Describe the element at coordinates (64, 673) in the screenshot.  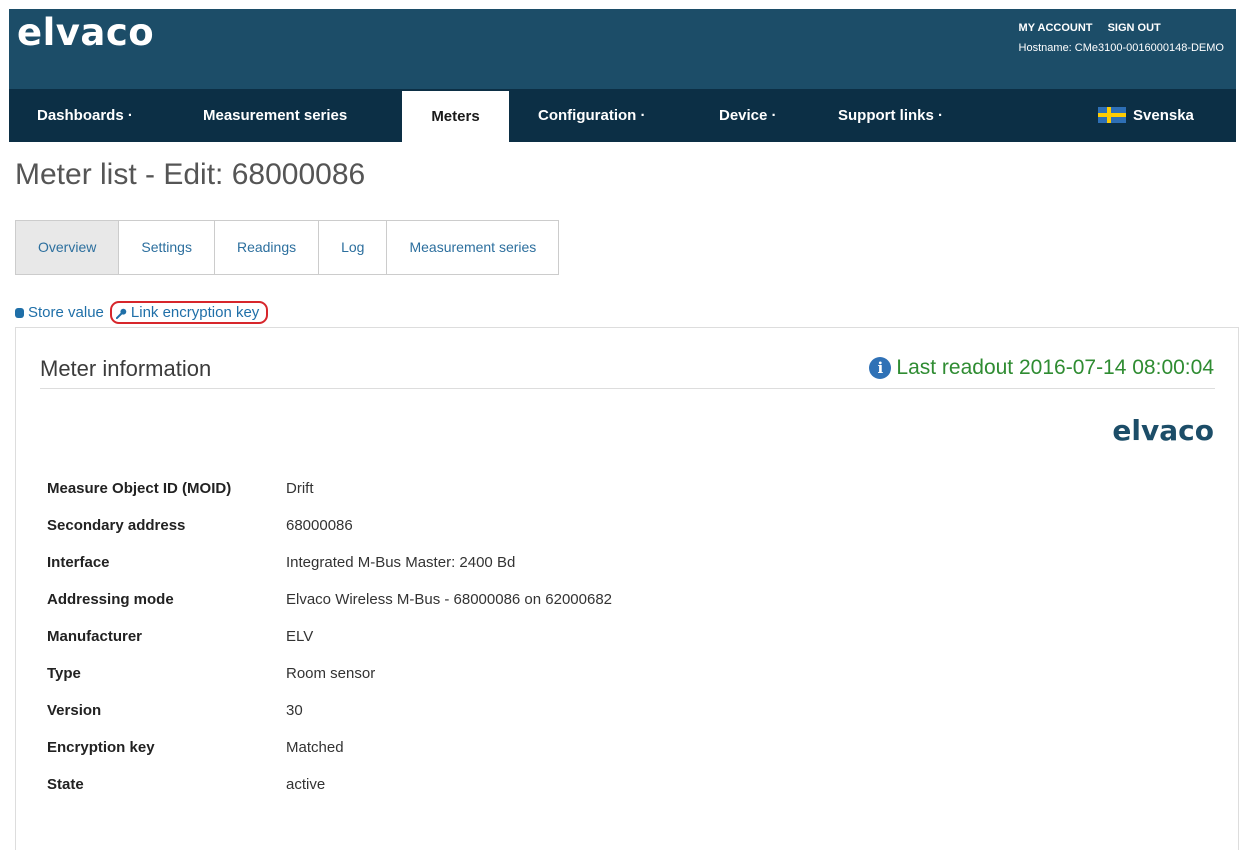
I see `row-key: Type` at that location.